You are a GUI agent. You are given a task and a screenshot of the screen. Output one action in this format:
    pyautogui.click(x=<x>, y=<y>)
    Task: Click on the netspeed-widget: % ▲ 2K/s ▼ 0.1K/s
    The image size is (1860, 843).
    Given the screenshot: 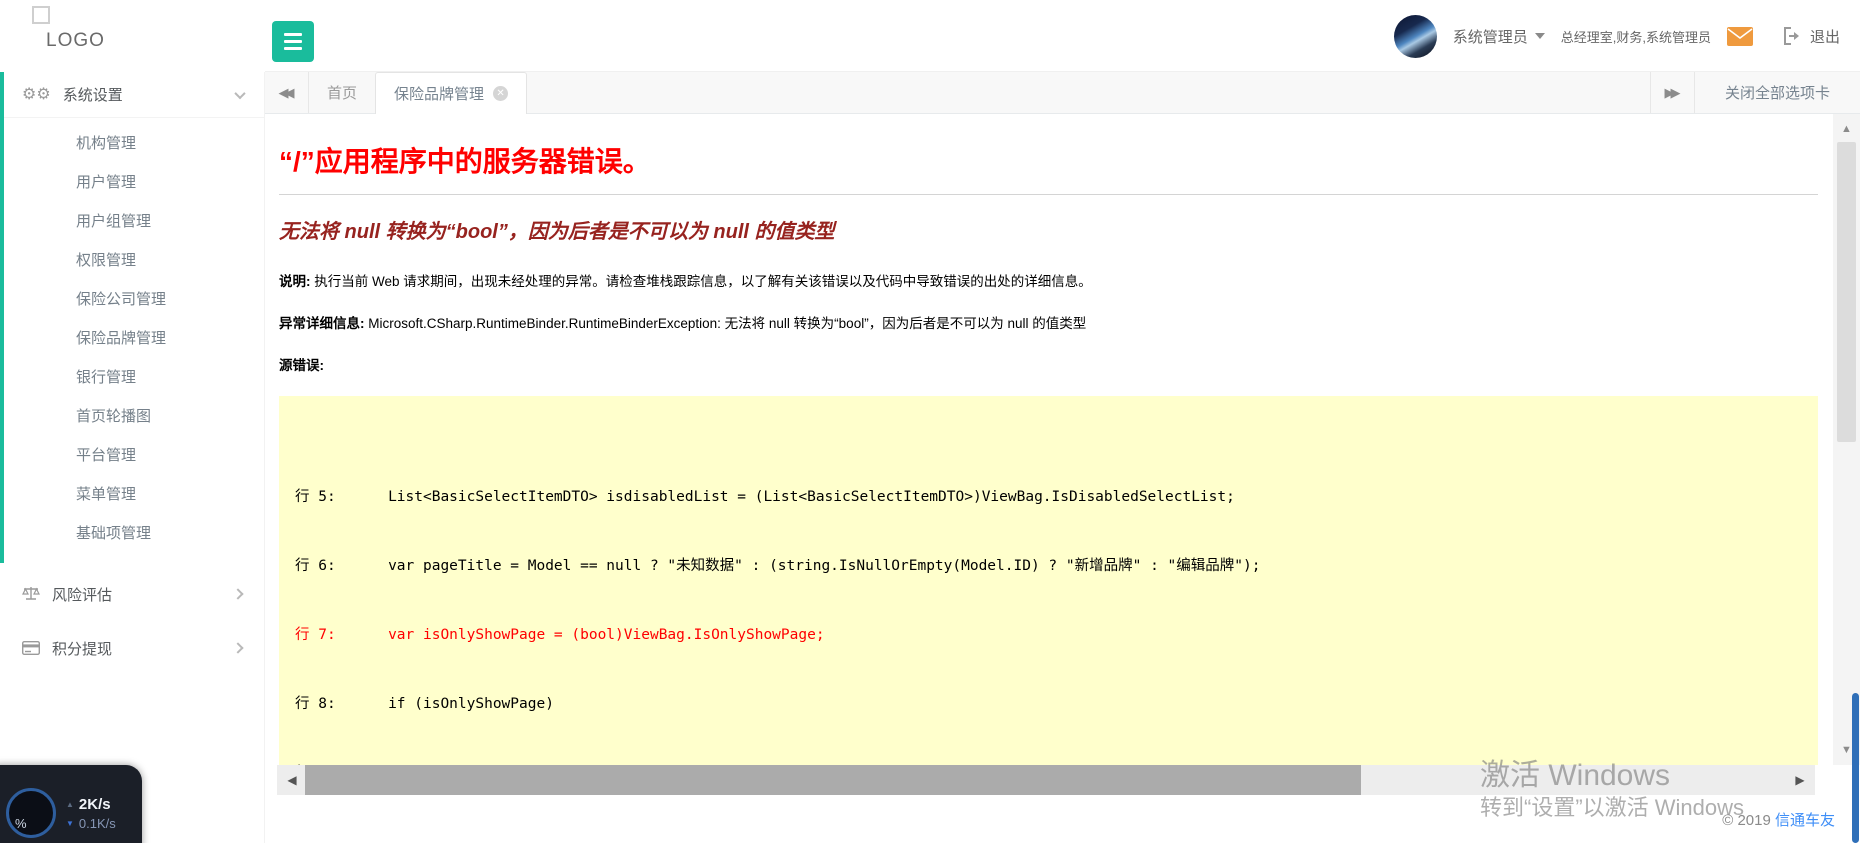 What is the action you would take?
    pyautogui.click(x=71, y=804)
    